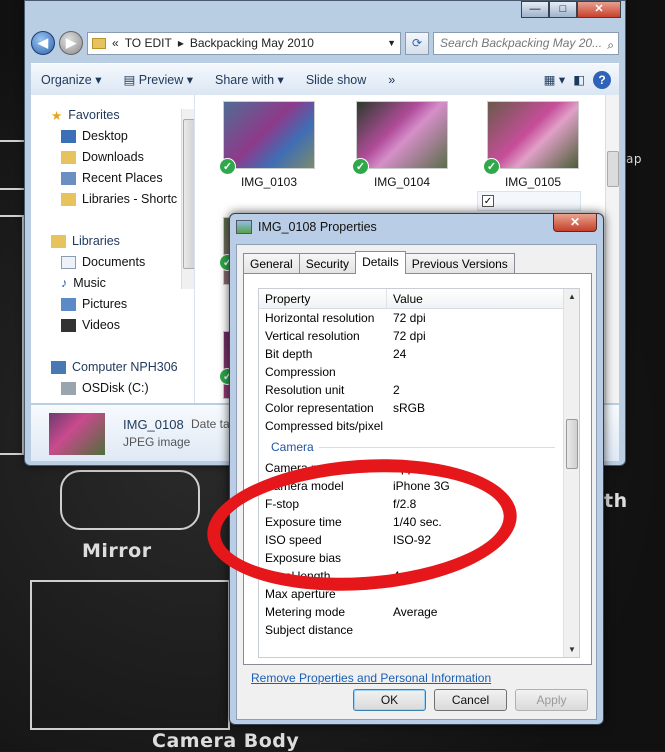 The width and height of the screenshot is (665, 752). I want to click on details-date-label: Date ta, so click(210, 424).